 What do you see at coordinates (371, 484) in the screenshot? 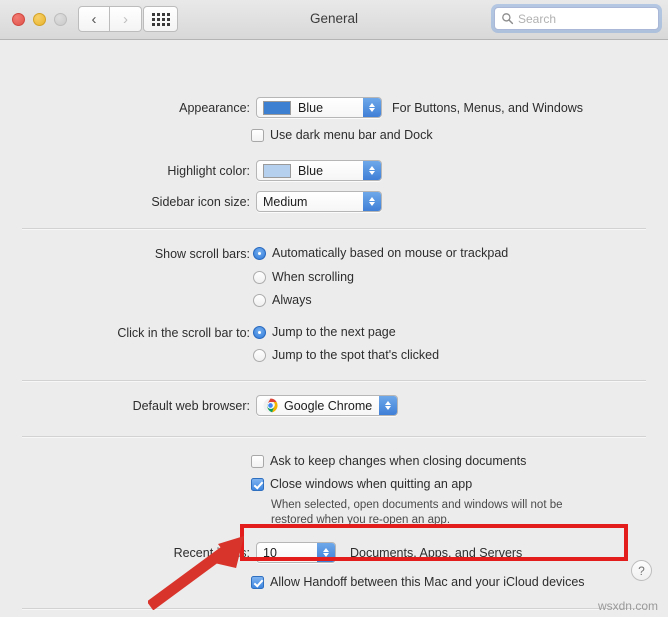
I see `close-windows-label: Close windows when quitting an app` at bounding box center [371, 484].